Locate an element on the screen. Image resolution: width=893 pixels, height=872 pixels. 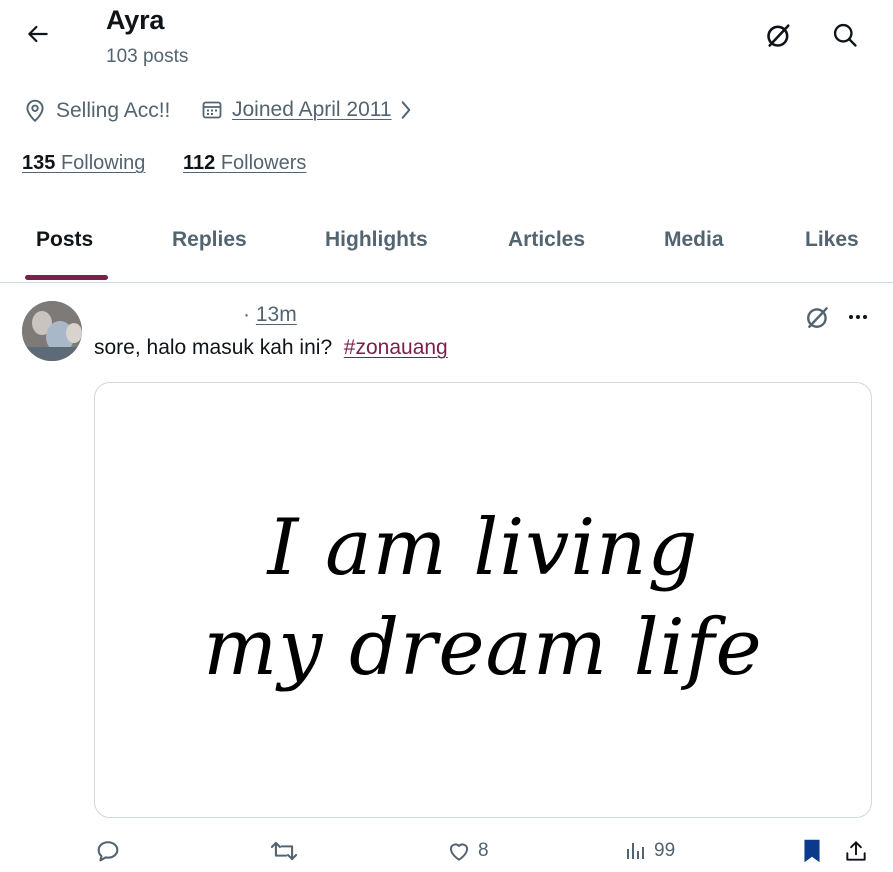
avatar-image is located at coordinates (52, 331).